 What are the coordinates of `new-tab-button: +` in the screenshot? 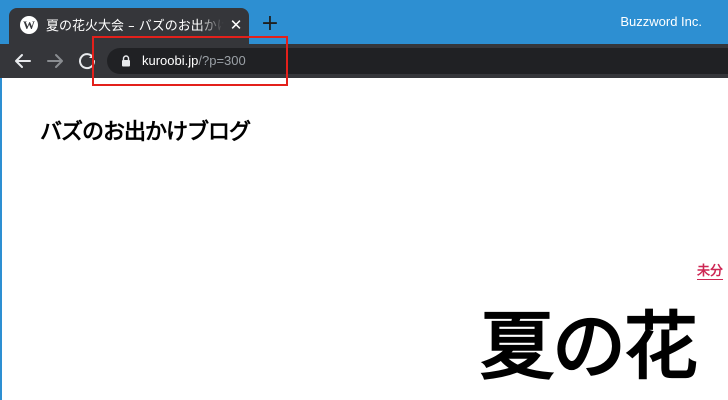 It's located at (270, 24).